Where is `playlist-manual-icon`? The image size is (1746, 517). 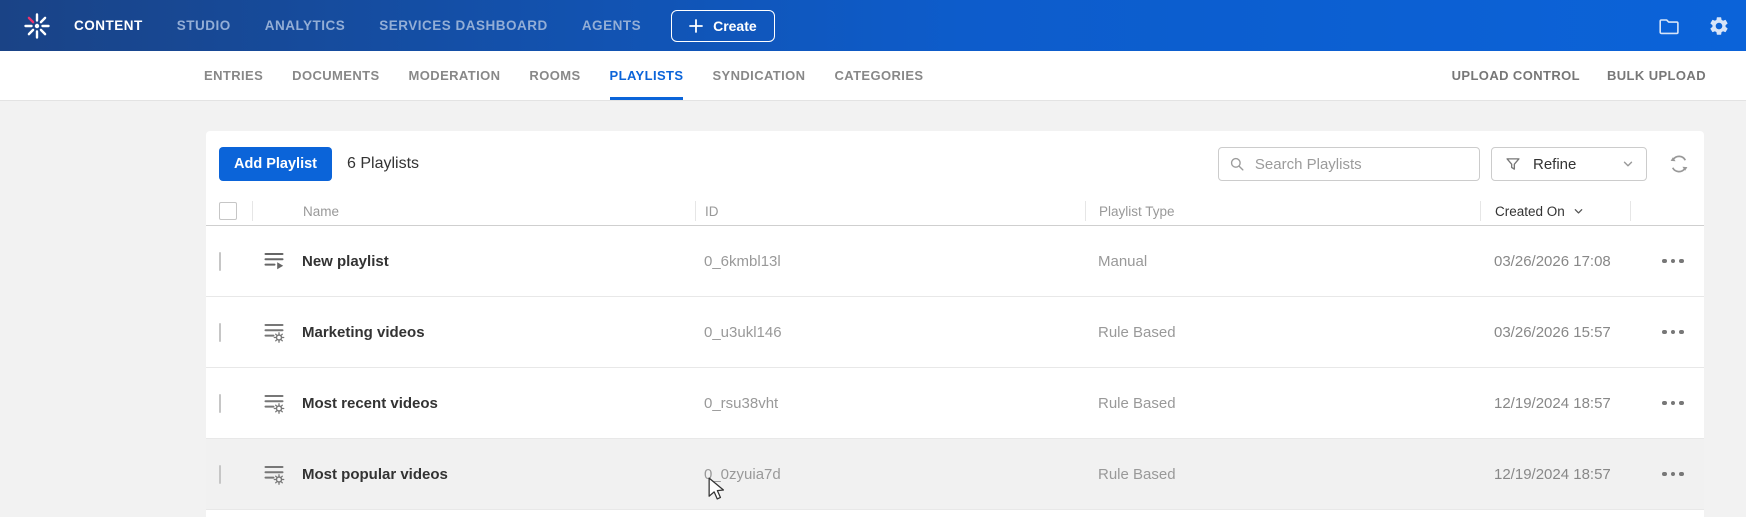 playlist-manual-icon is located at coordinates (274, 261).